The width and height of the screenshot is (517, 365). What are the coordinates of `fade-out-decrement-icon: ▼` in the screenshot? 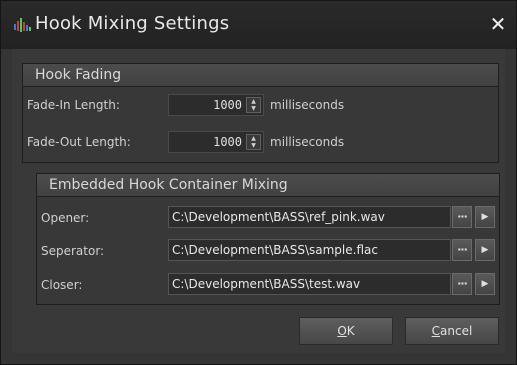 It's located at (253, 145).